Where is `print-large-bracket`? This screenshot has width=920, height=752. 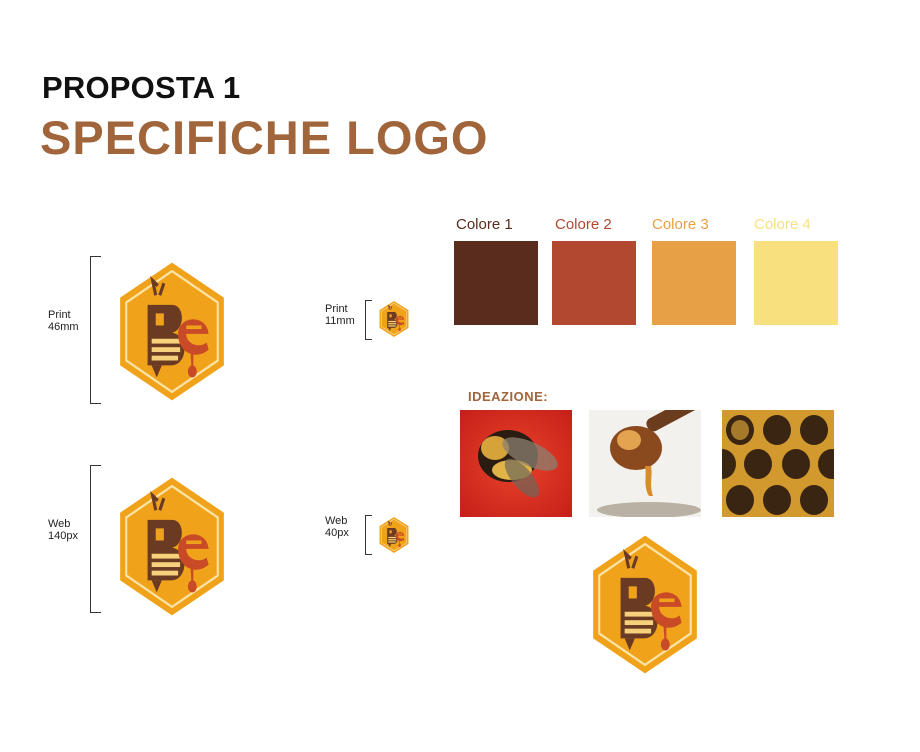
print-large-bracket is located at coordinates (95, 330).